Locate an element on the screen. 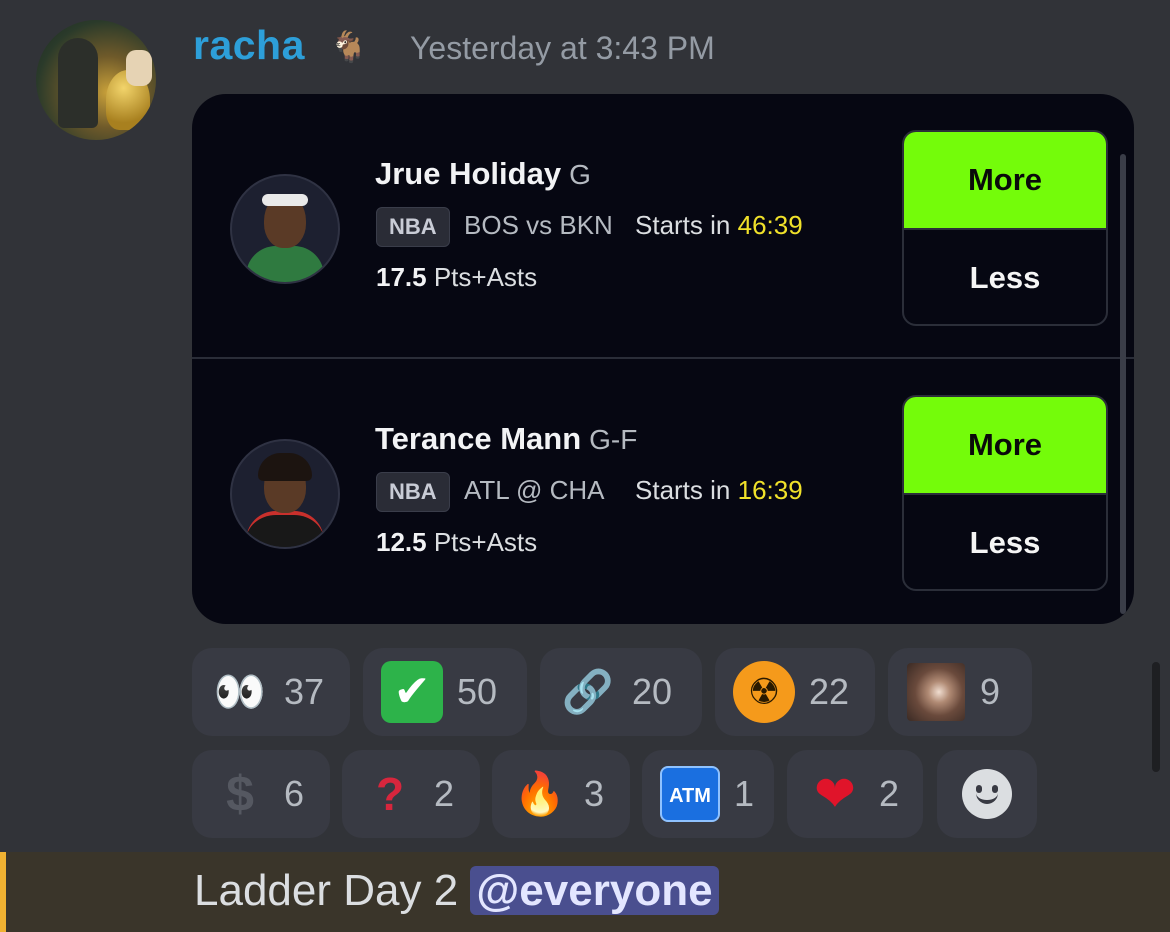 The height and width of the screenshot is (932, 1170). fire-icon: 🔥 is located at coordinates (540, 793).